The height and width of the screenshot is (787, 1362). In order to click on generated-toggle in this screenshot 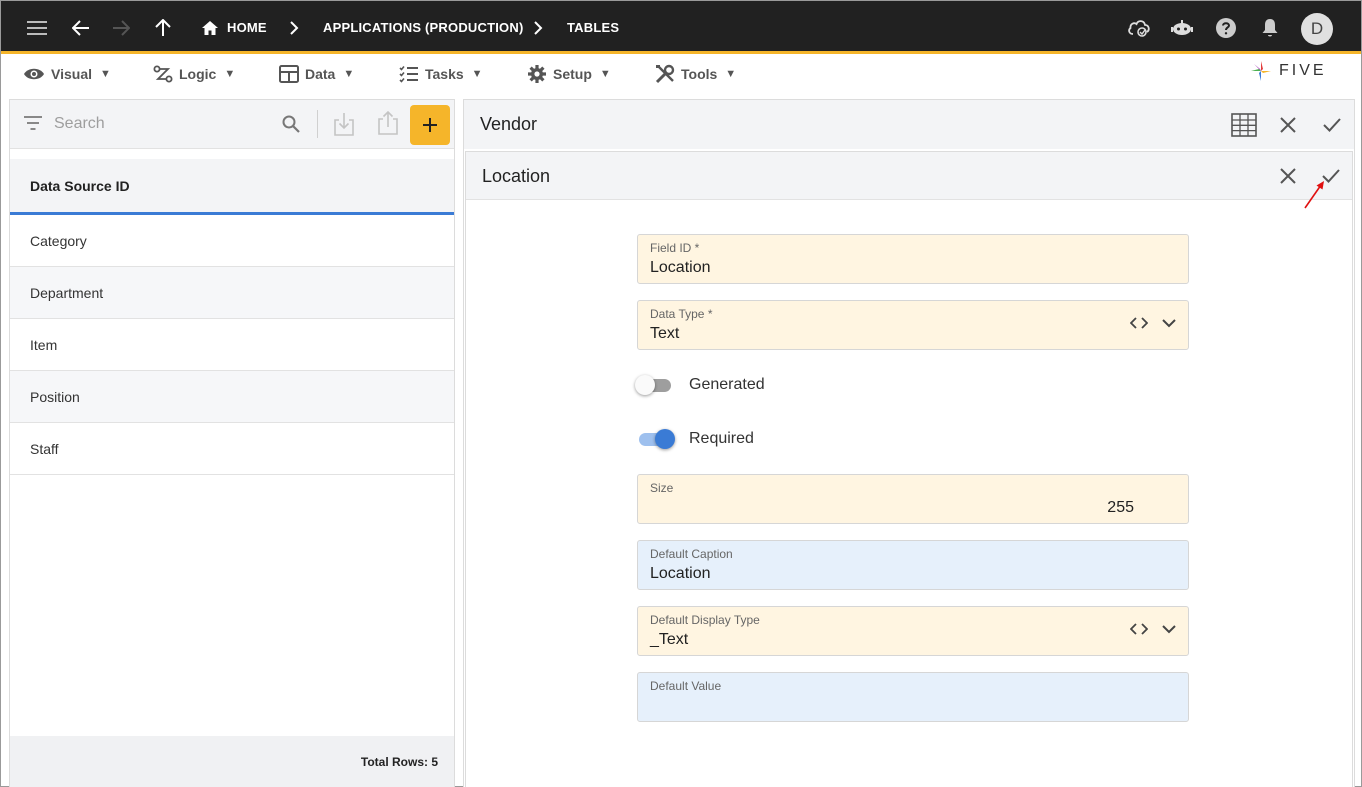, I will do `click(654, 385)`.